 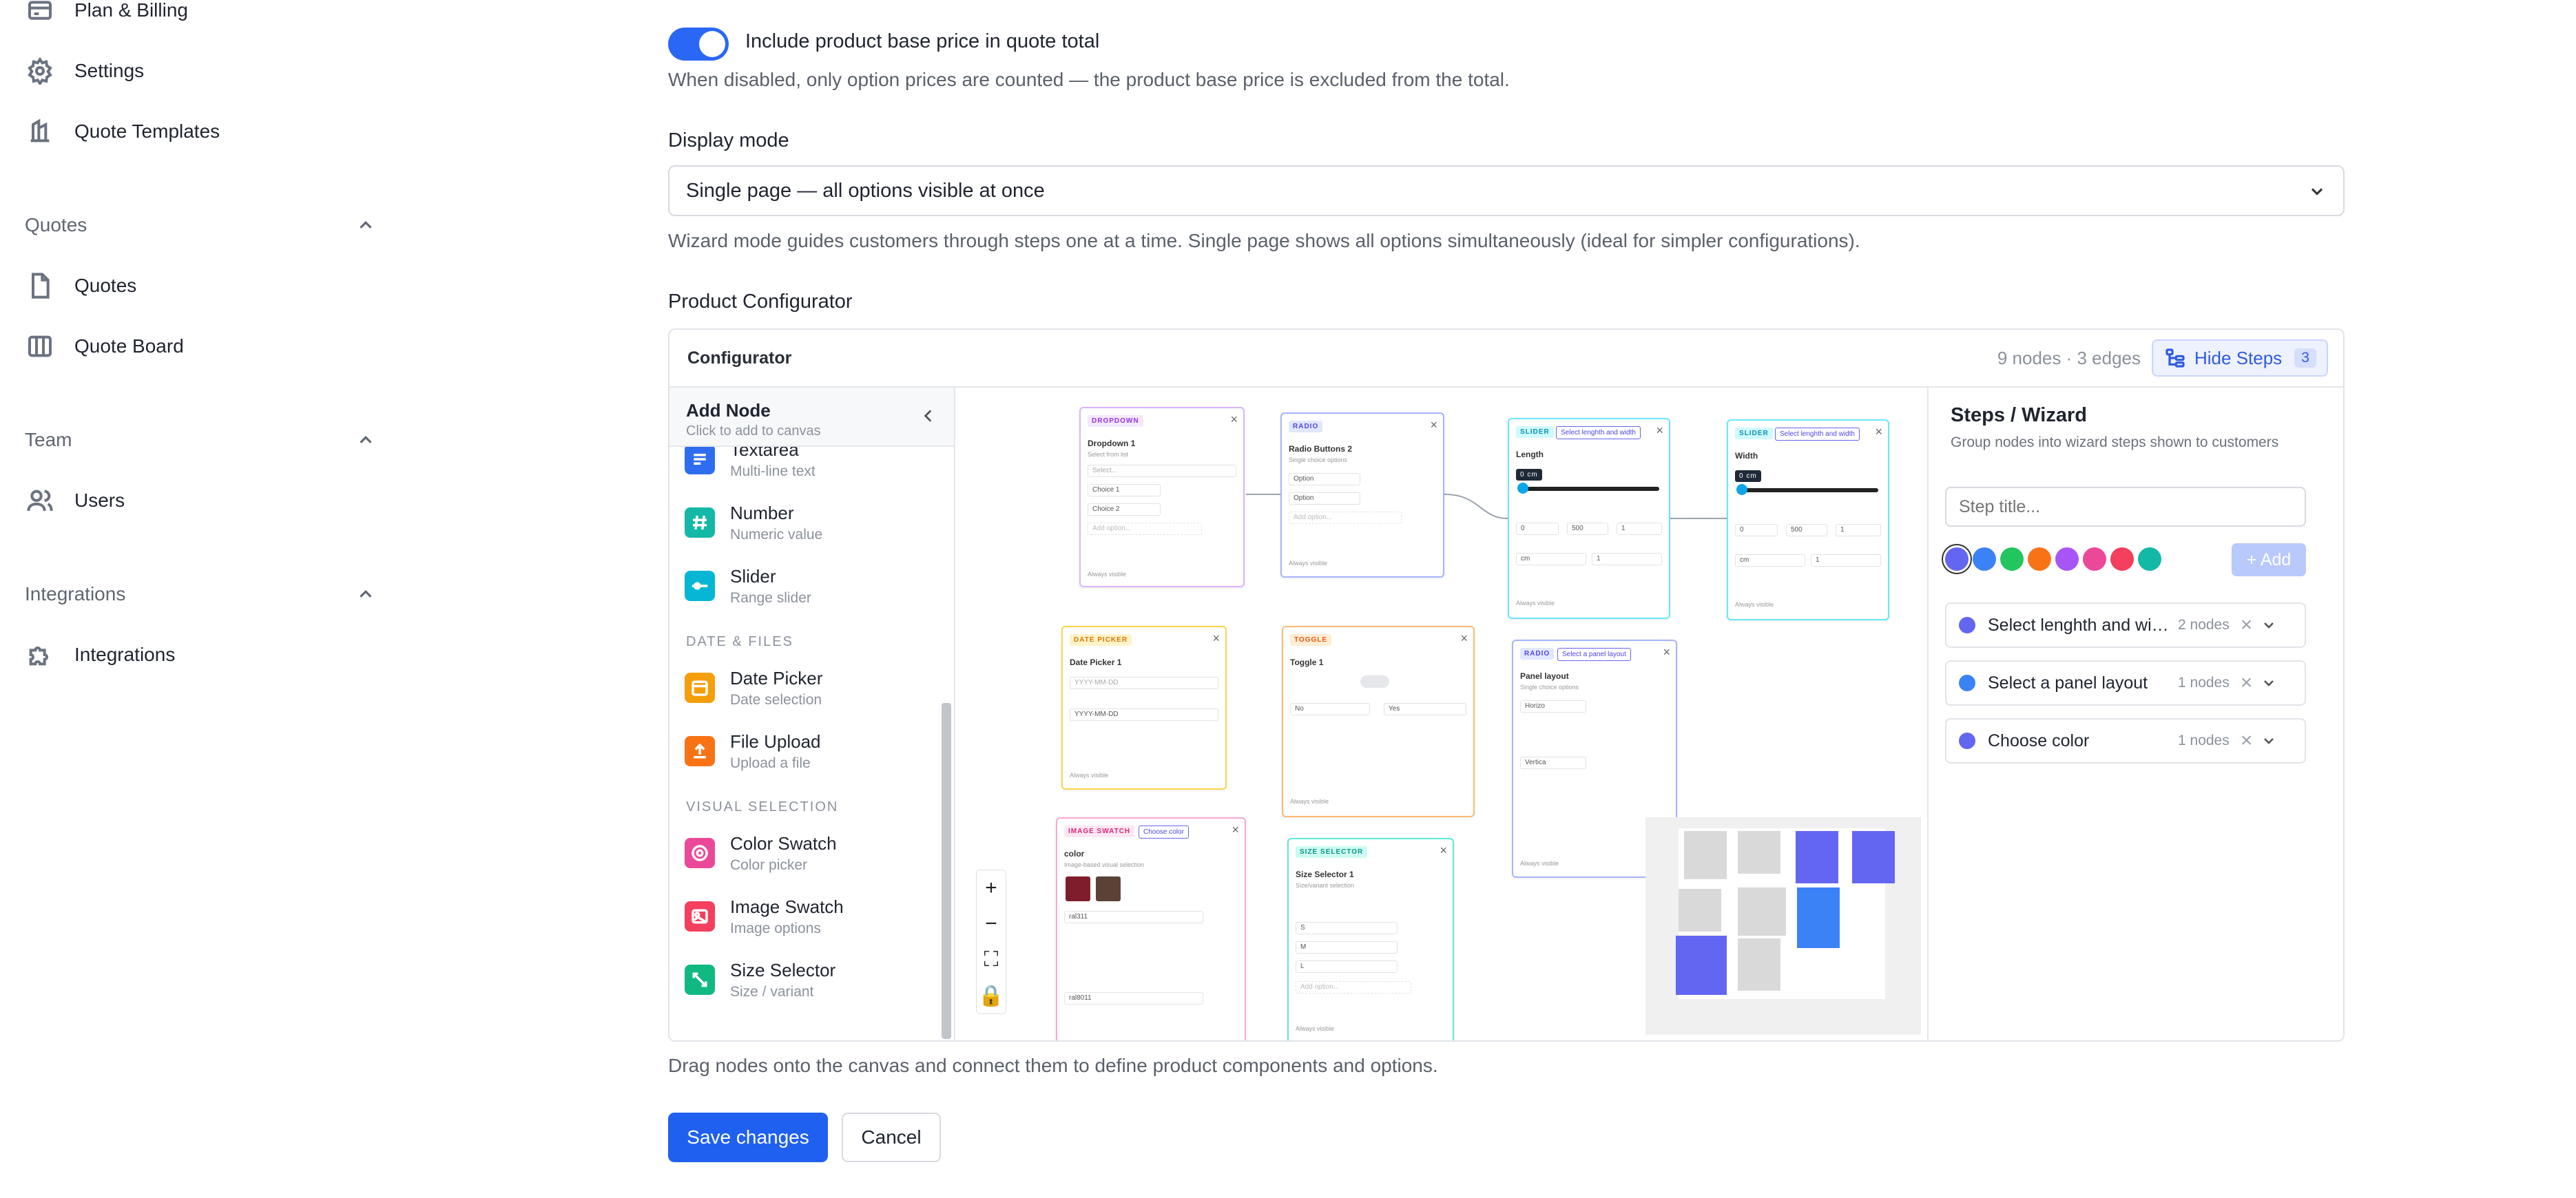 What do you see at coordinates (1124, 490) in the screenshot?
I see `node-option: Choice 1` at bounding box center [1124, 490].